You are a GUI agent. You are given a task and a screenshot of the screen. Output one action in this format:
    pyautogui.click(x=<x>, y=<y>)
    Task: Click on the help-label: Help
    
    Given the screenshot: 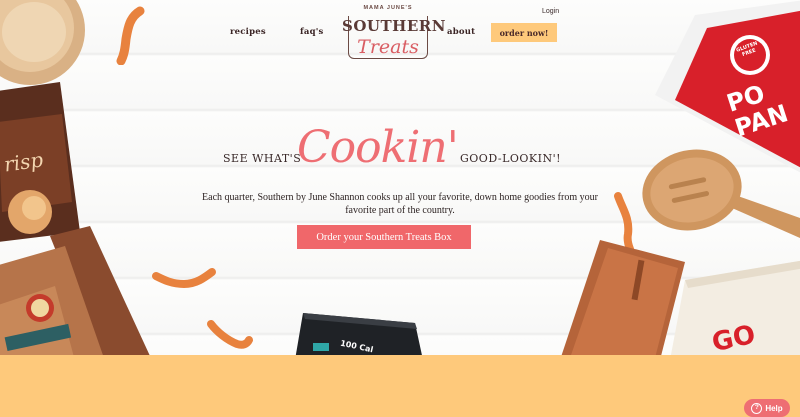 What is the action you would take?
    pyautogui.click(x=774, y=408)
    